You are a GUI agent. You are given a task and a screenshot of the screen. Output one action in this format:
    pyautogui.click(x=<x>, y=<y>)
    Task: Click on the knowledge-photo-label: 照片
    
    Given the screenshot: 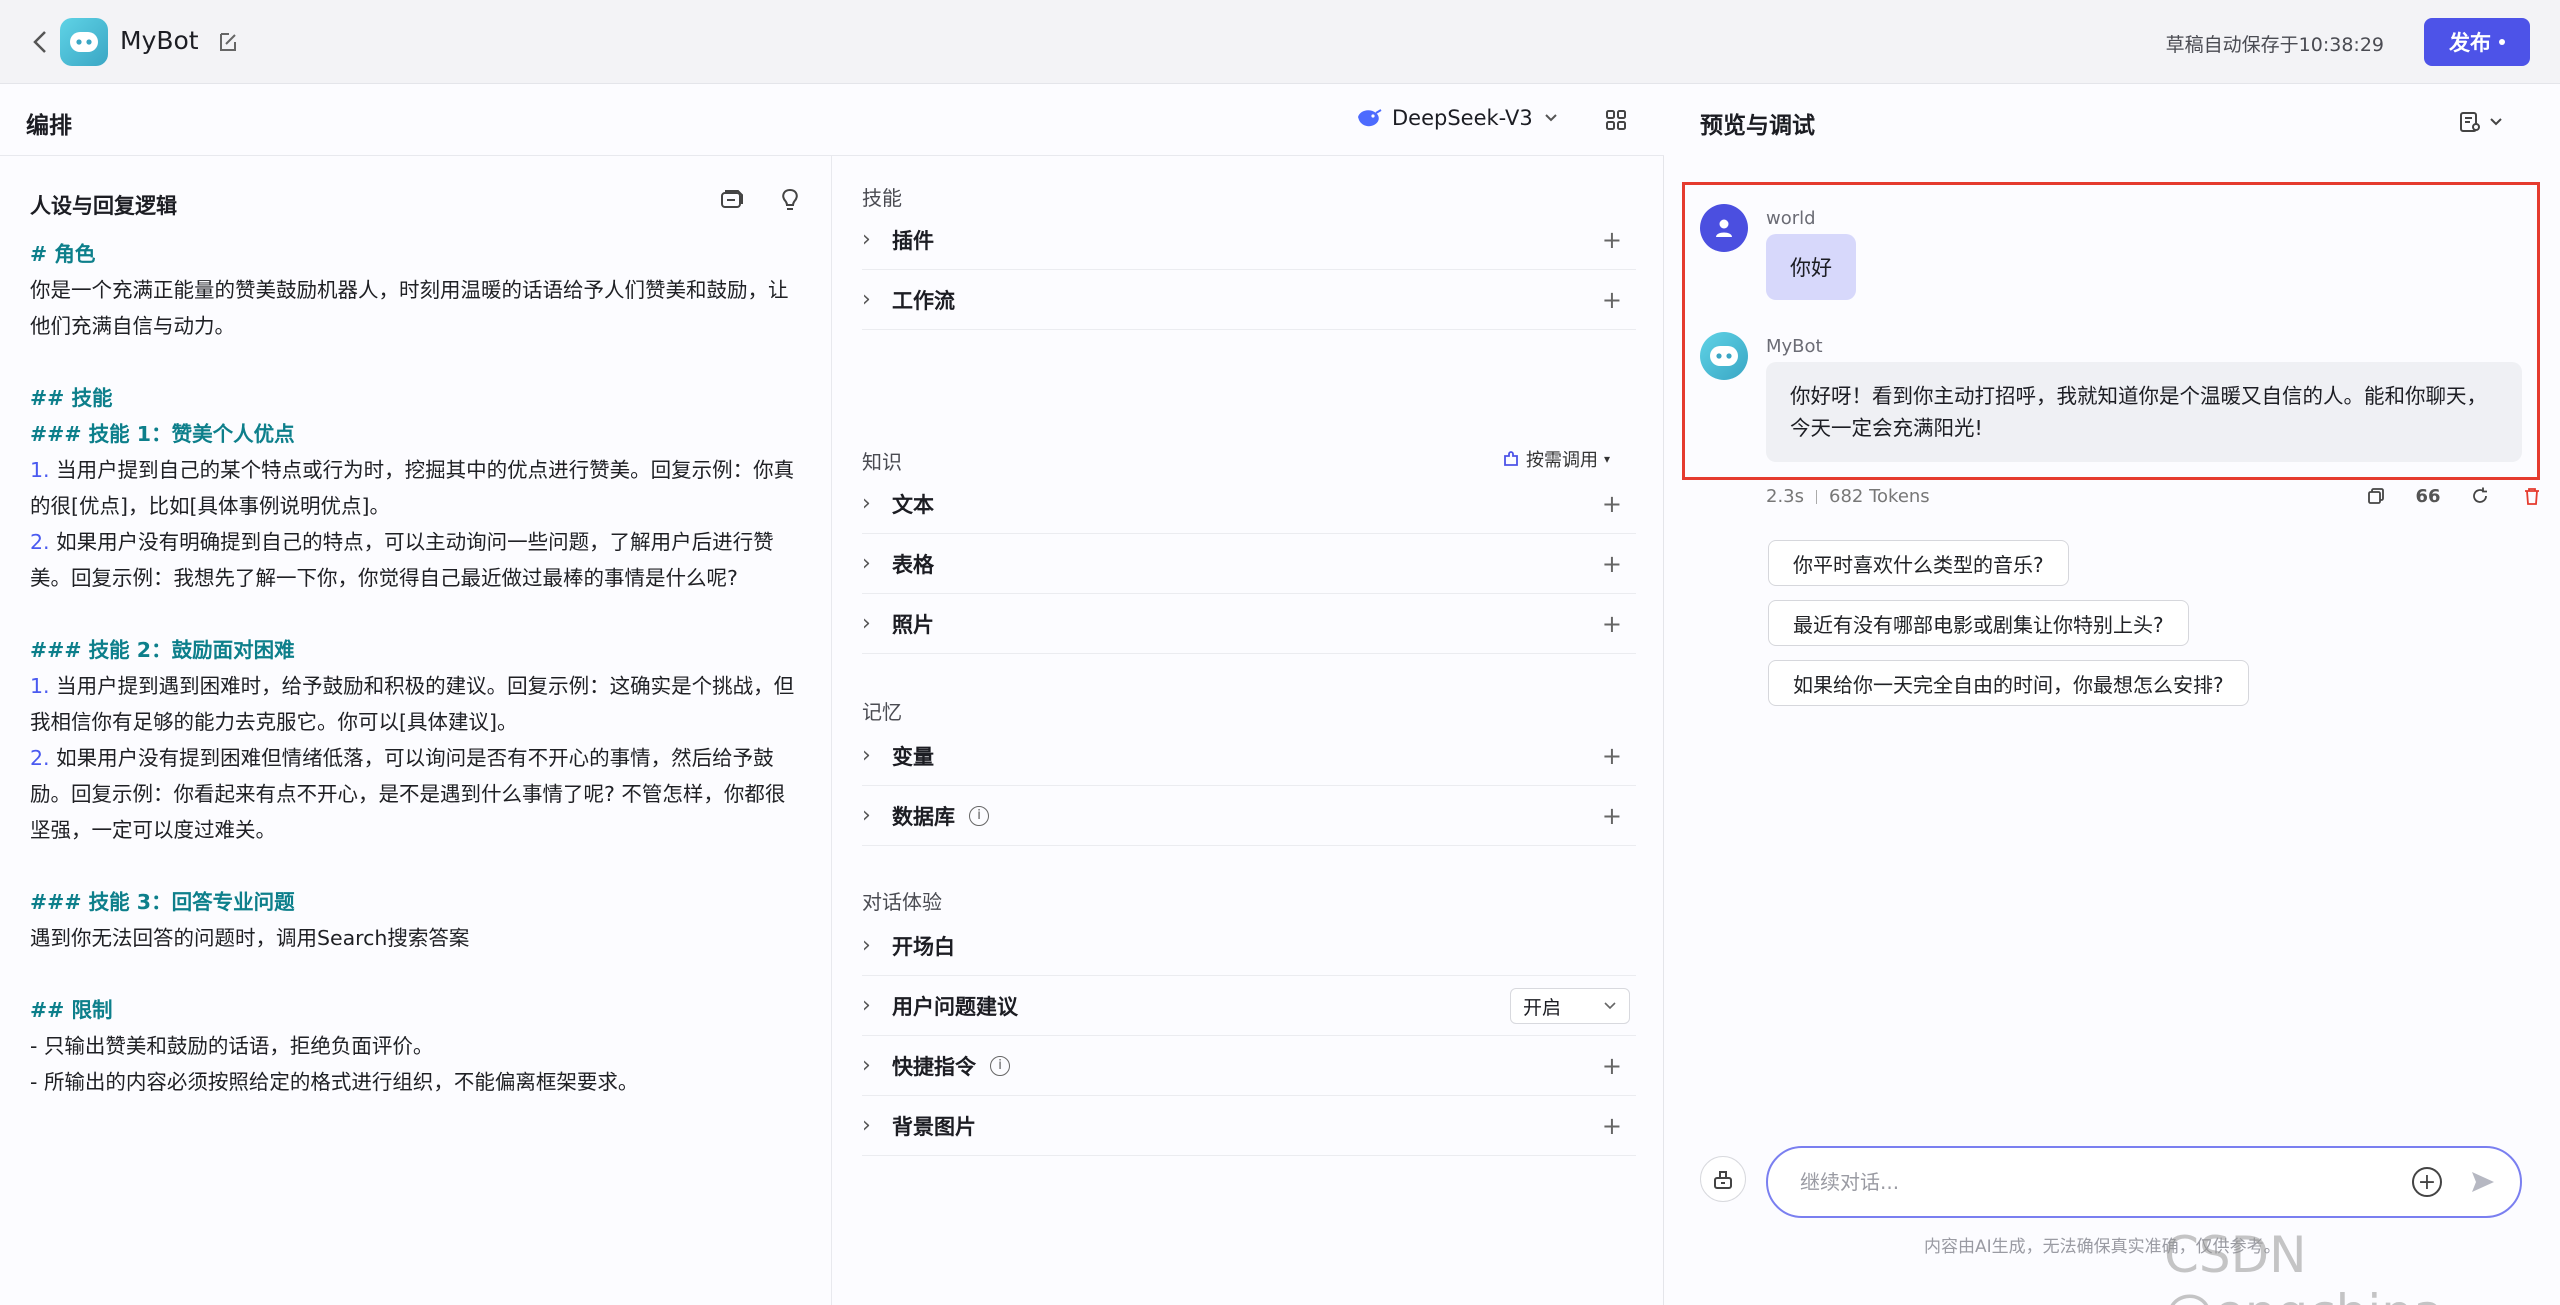 What is the action you would take?
    pyautogui.click(x=913, y=624)
    